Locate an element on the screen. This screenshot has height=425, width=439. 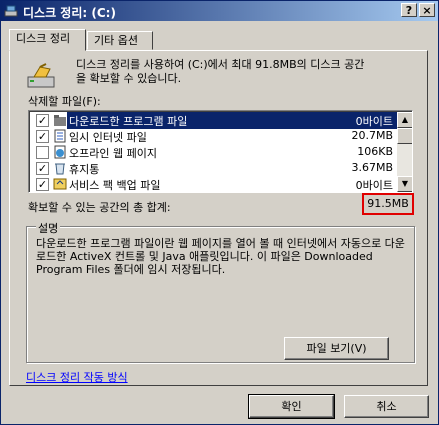
title-bar: 디스크 정리: (C:) ? × is located at coordinates (219, 11).